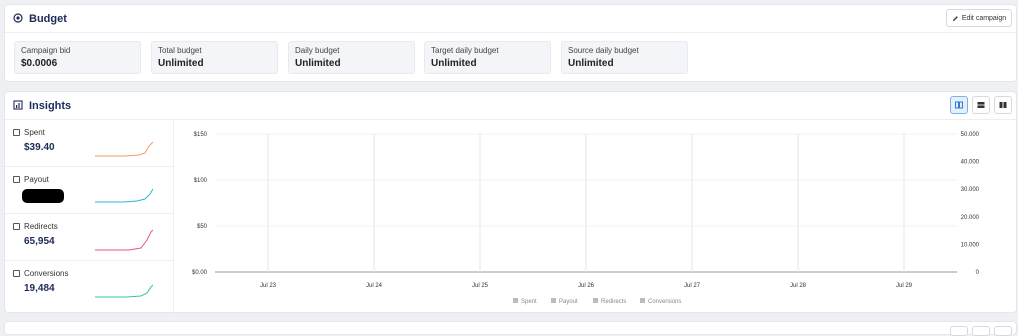  I want to click on x-tick-label: Jul 25, so click(480, 286).